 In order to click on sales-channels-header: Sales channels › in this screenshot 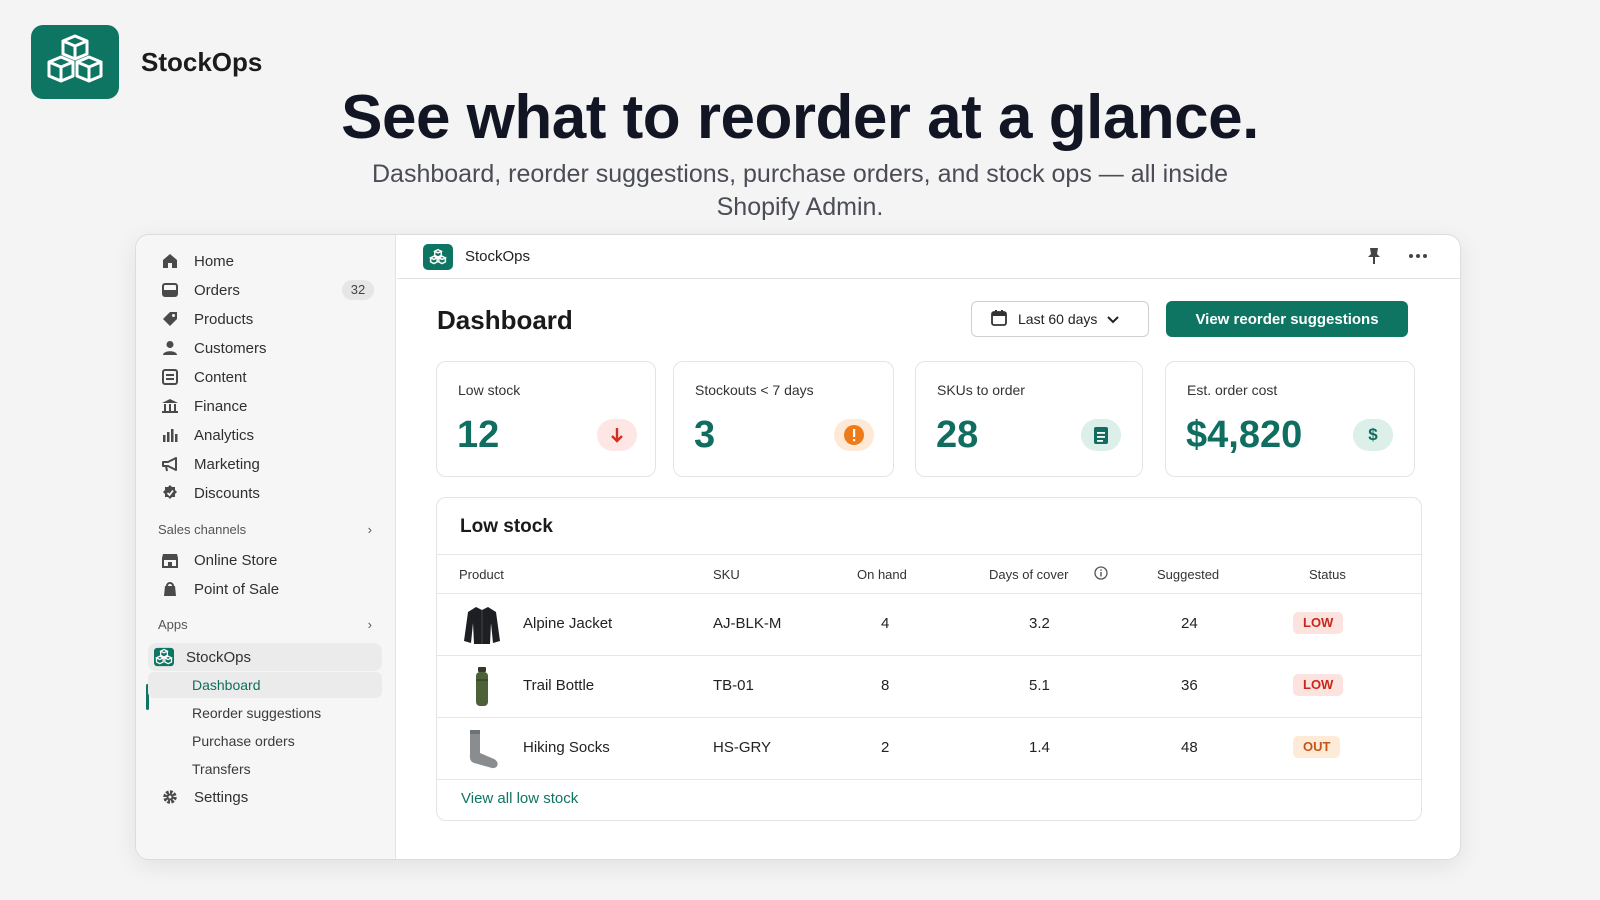, I will do `click(265, 529)`.